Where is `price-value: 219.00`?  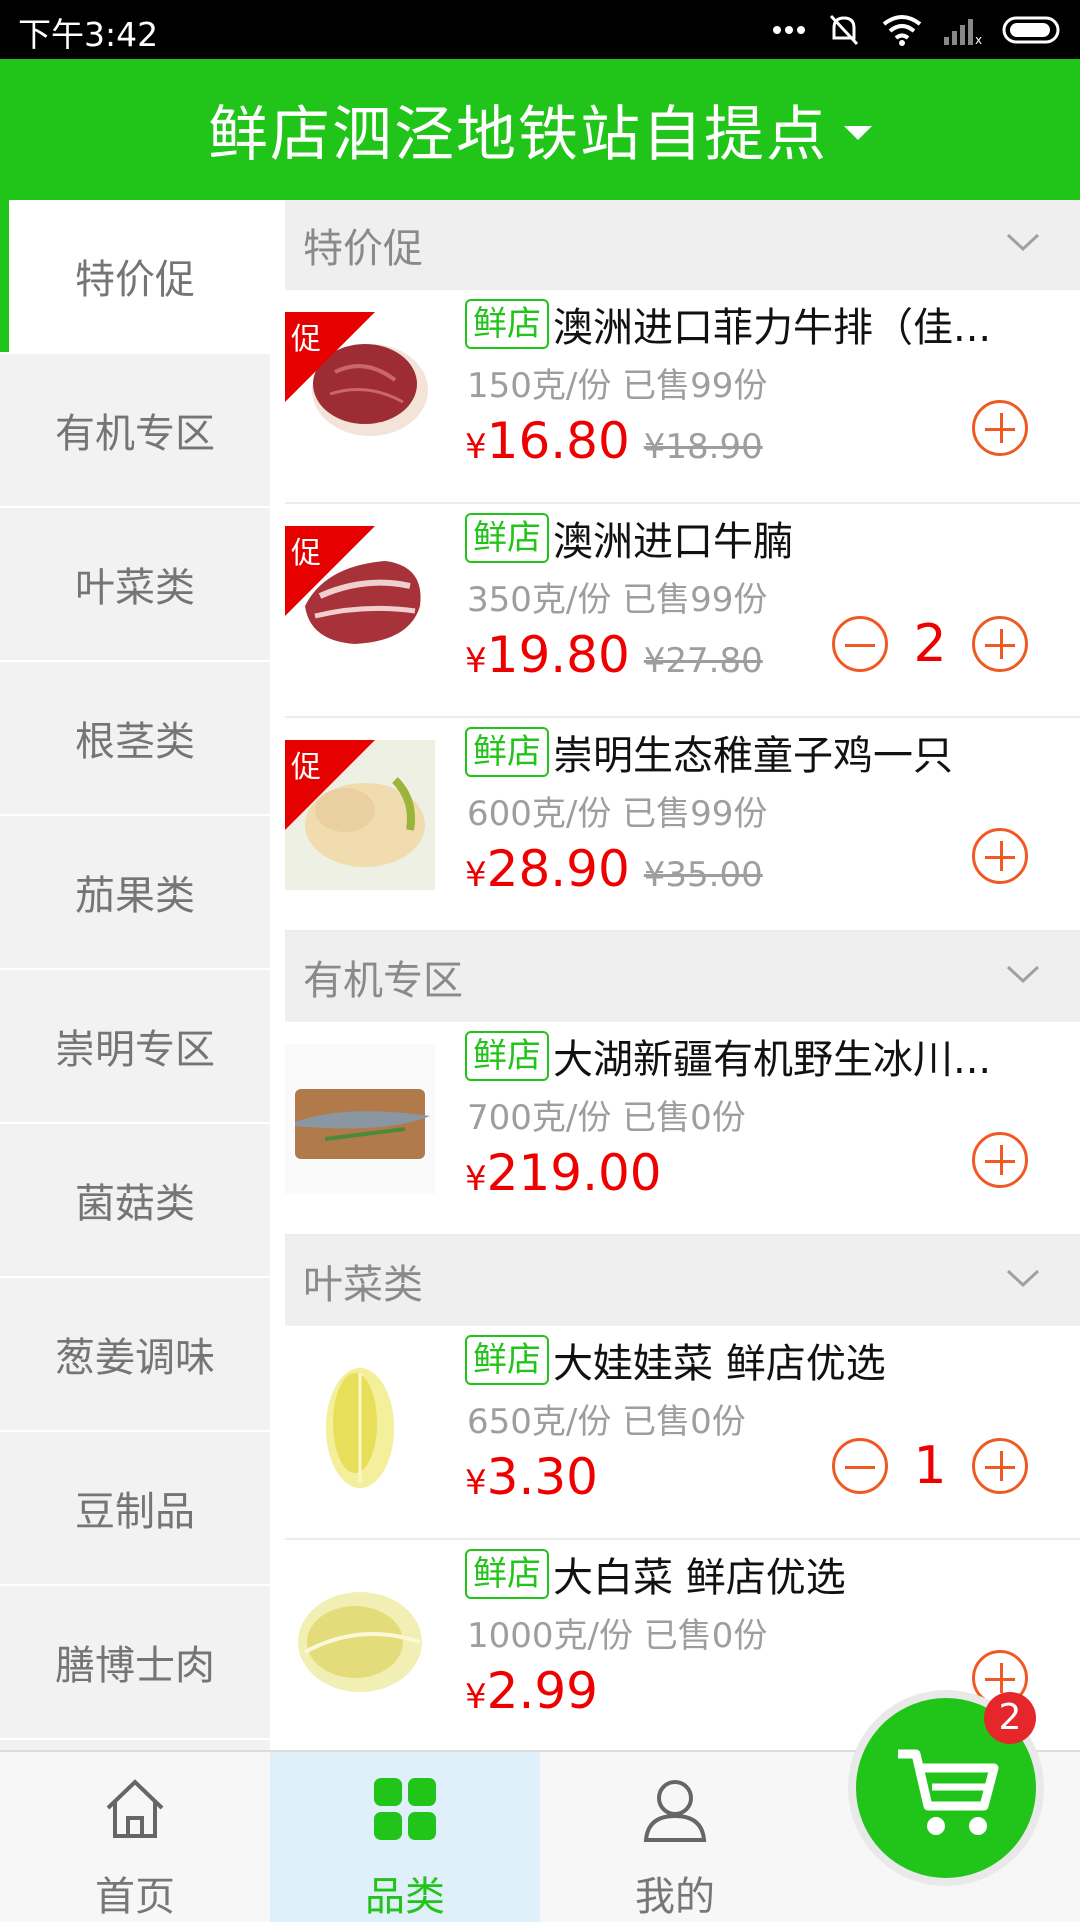 price-value: 219.00 is located at coordinates (574, 1173).